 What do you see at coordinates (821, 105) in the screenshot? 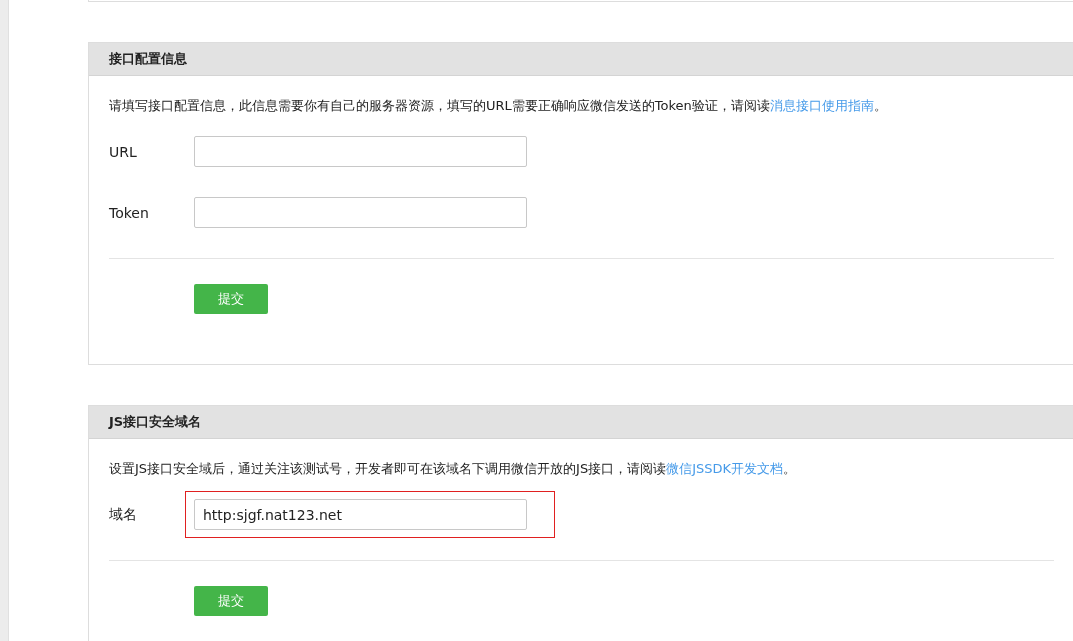
I see `doc-link: 消息接口使用指南` at bounding box center [821, 105].